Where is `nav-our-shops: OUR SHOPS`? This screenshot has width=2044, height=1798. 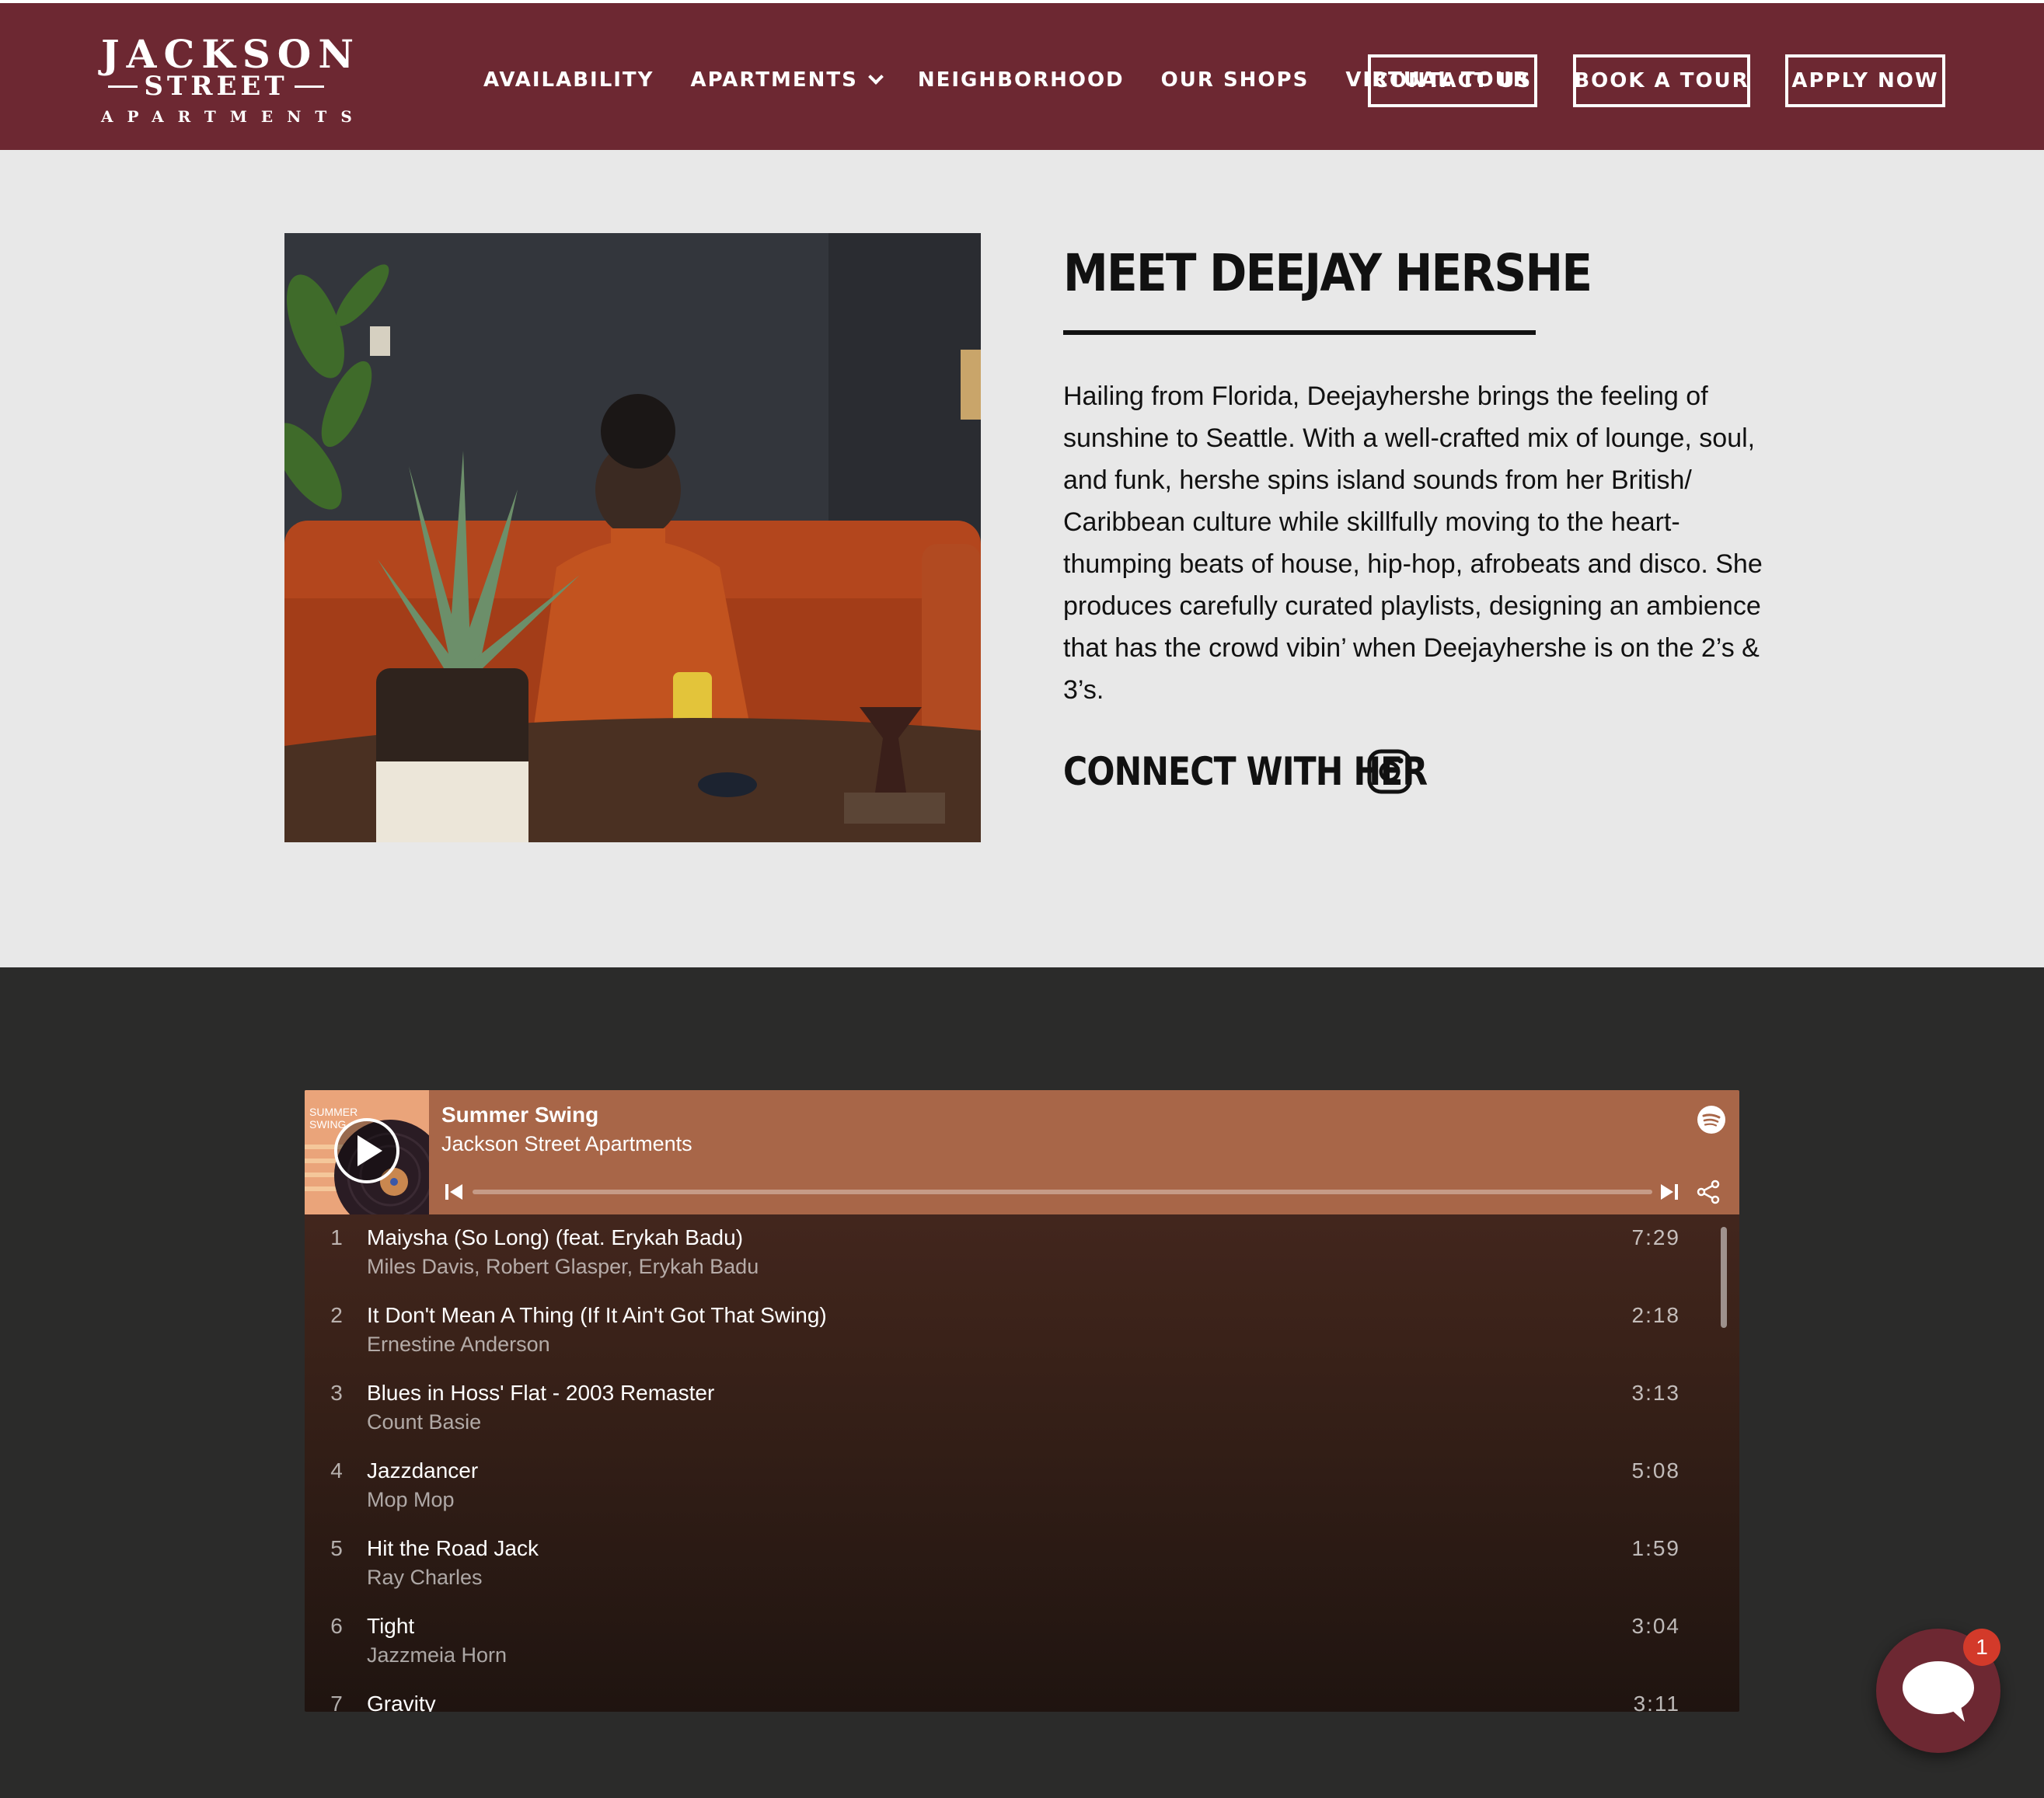 nav-our-shops: OUR SHOPS is located at coordinates (1235, 80).